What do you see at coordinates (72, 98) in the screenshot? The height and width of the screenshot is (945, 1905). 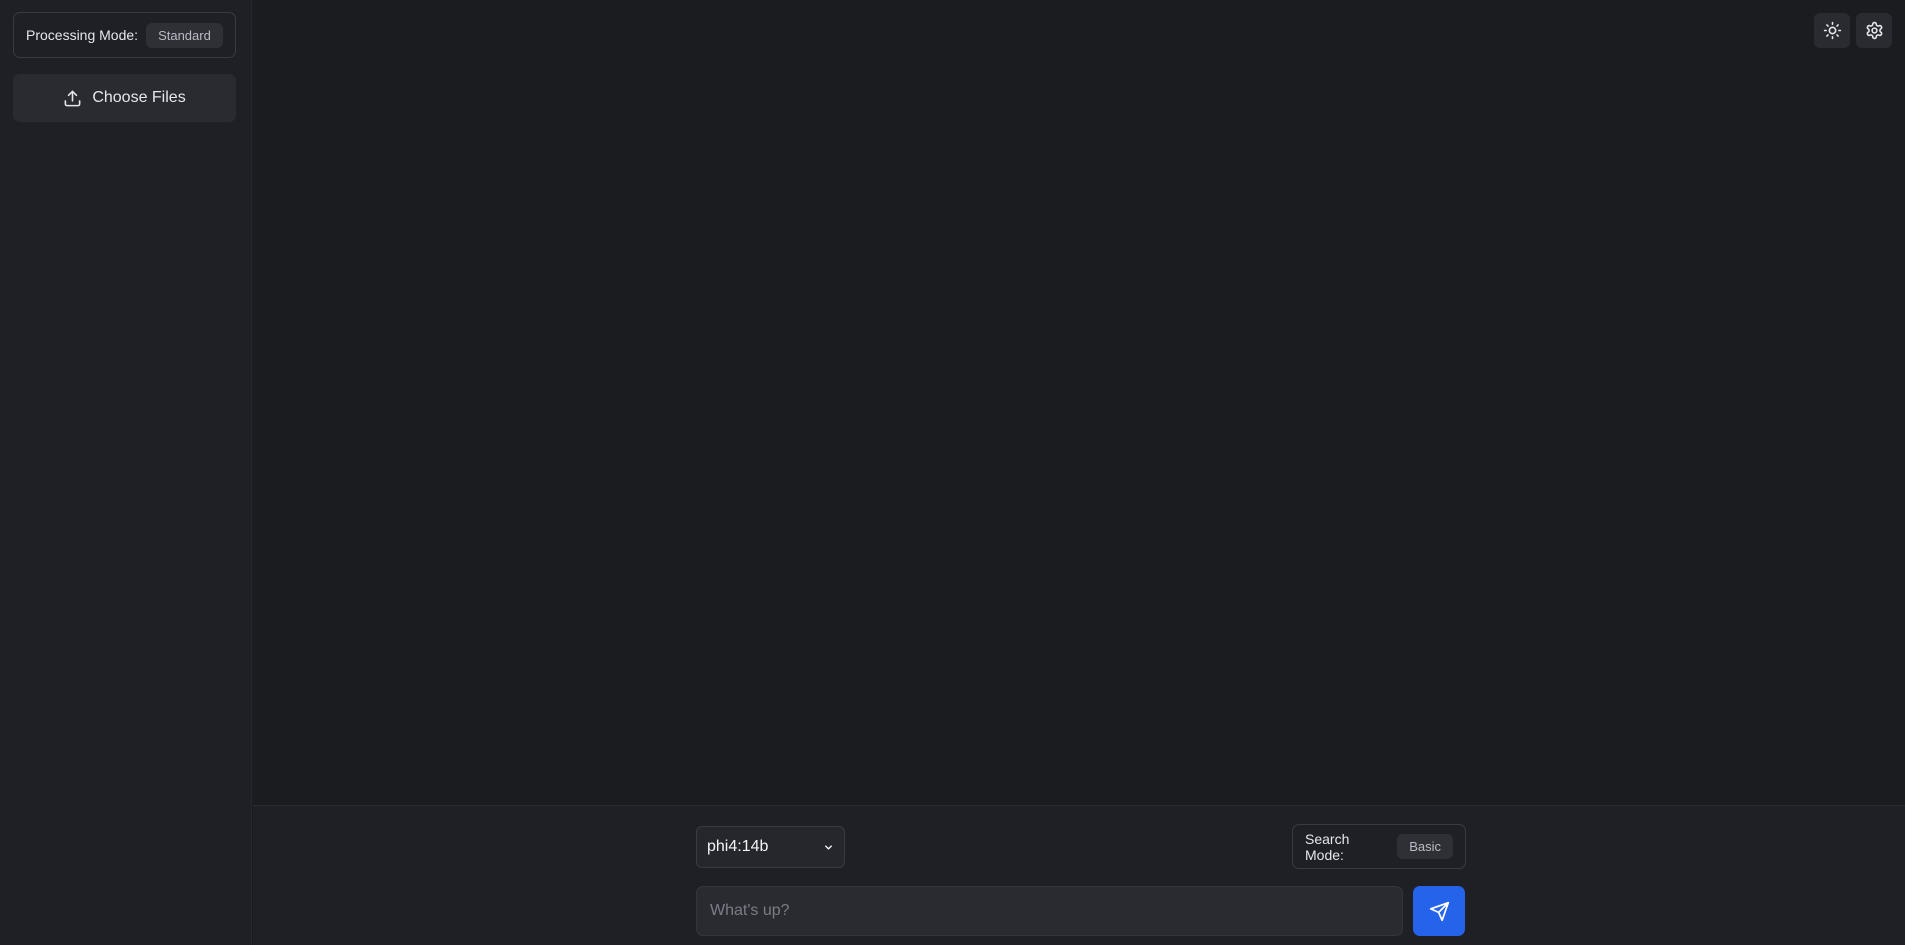 I see `upload-icon` at bounding box center [72, 98].